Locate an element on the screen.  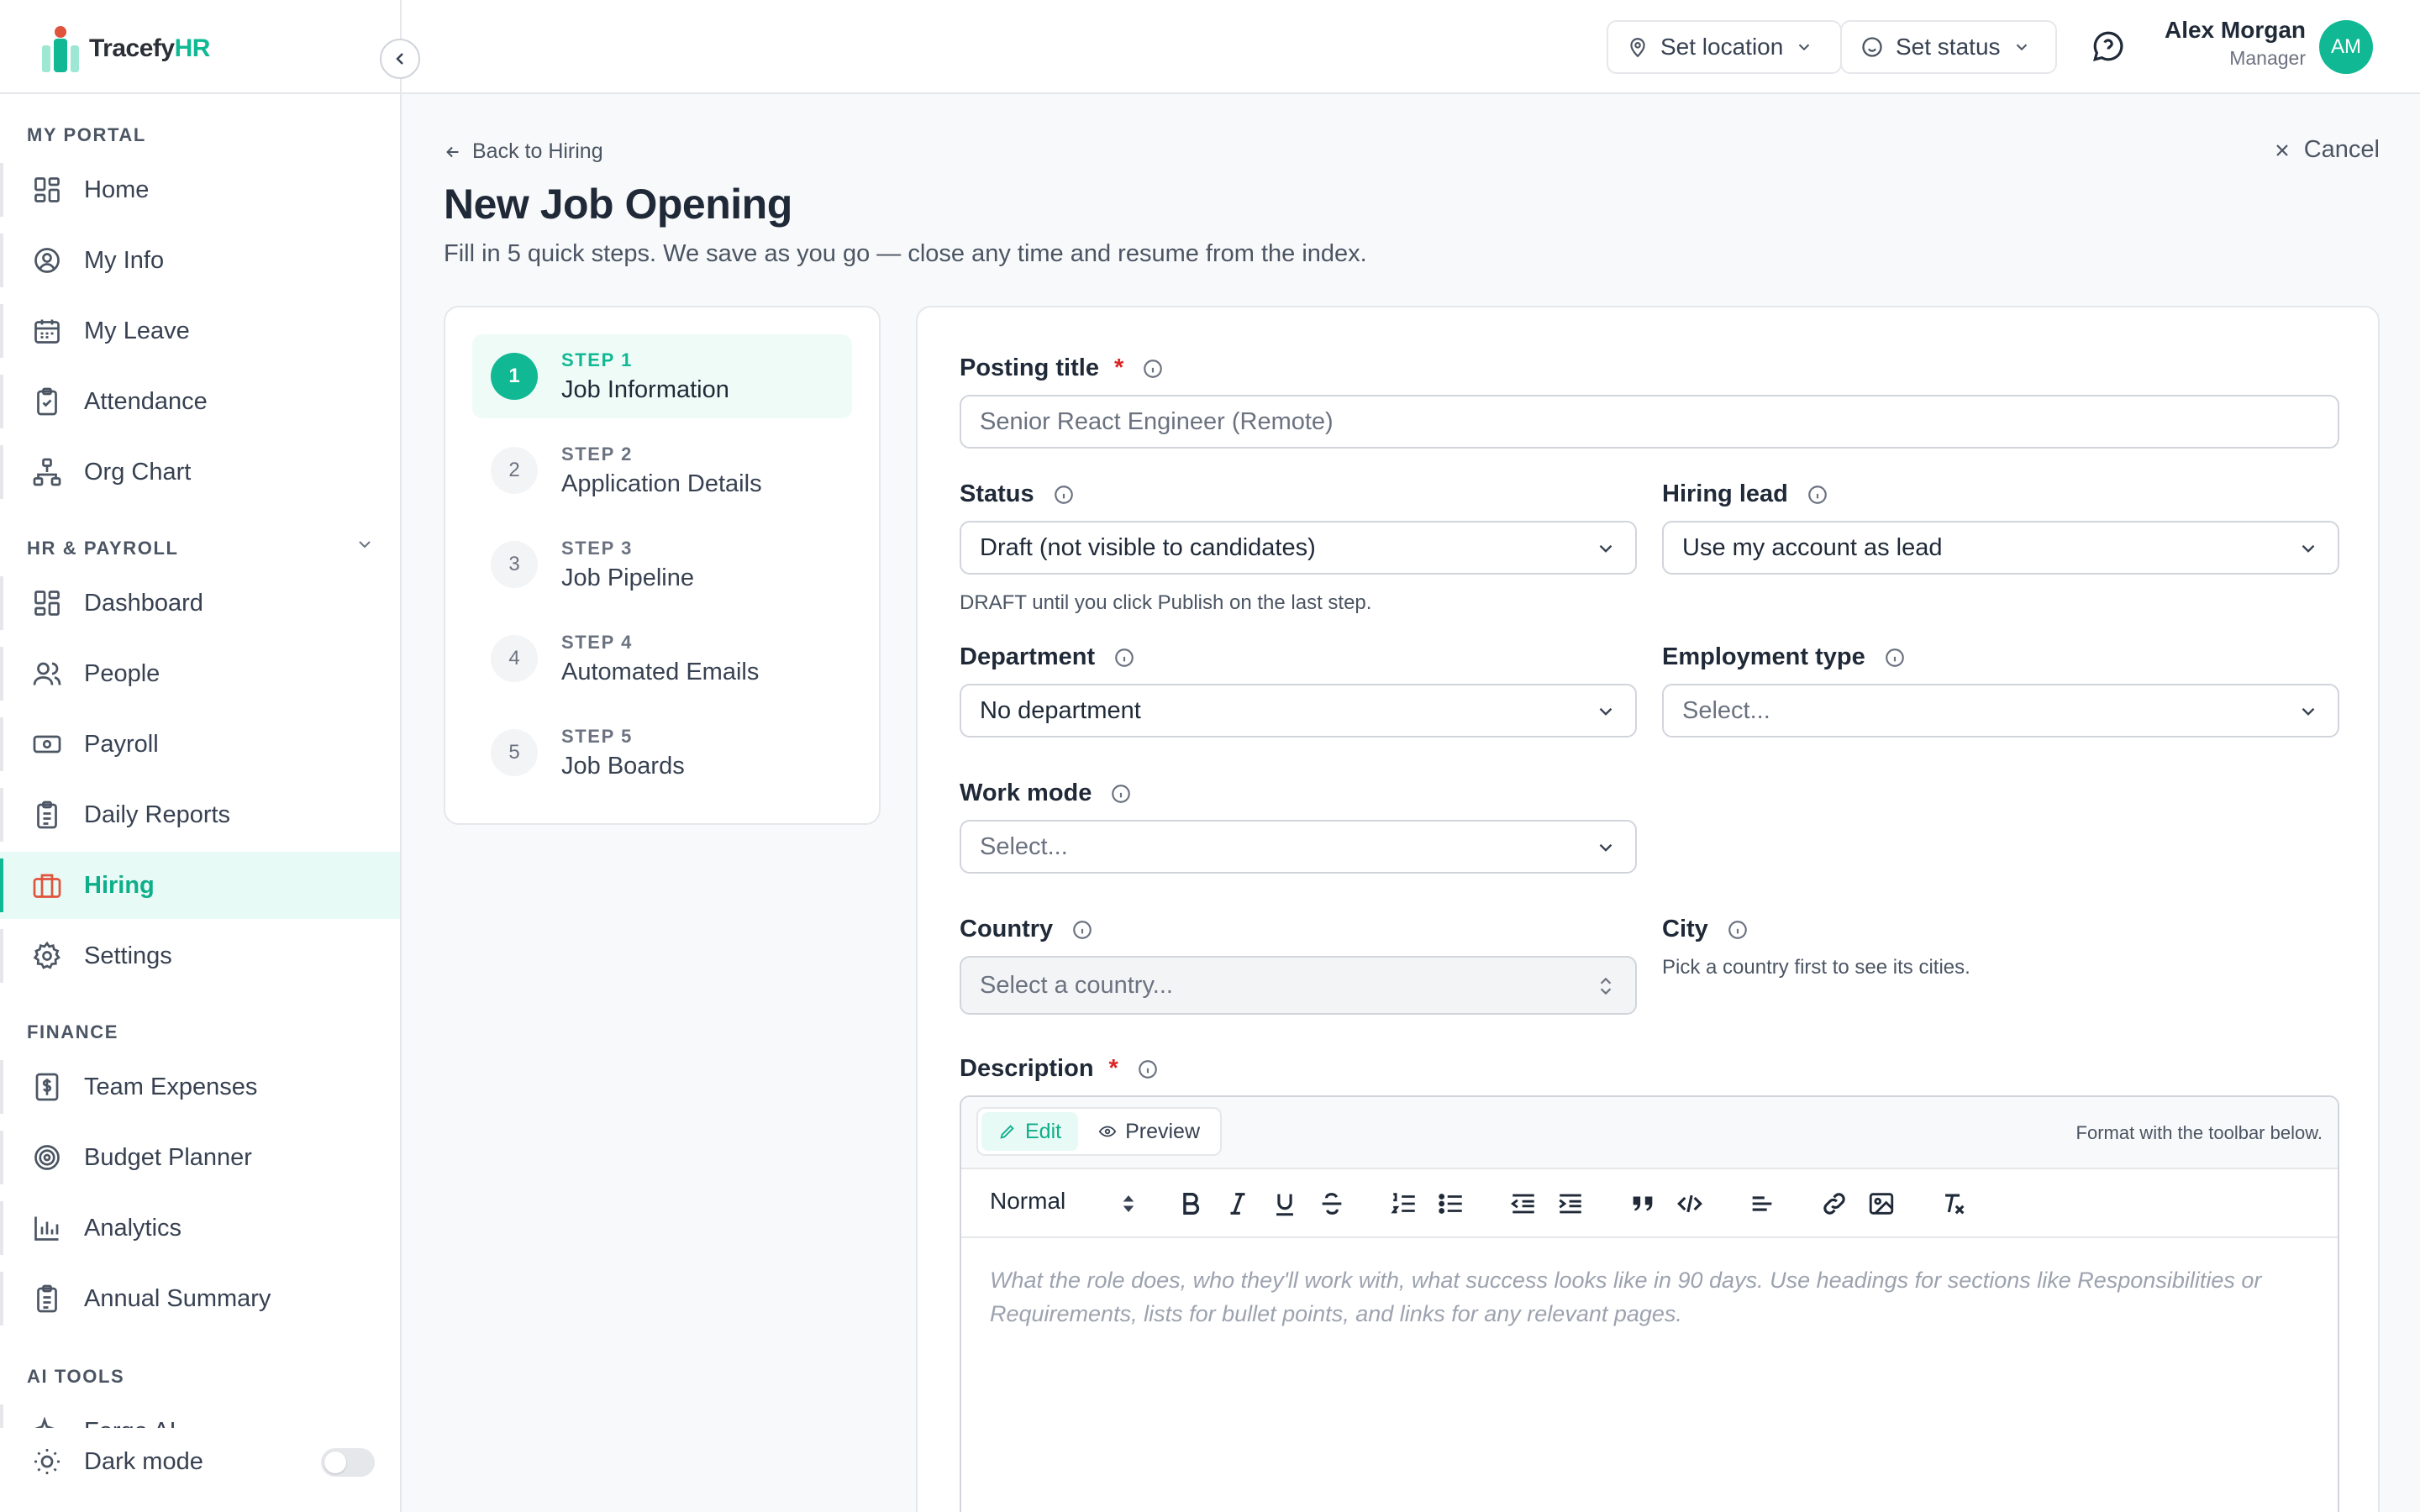
bold-icon is located at coordinates (1191, 1203).